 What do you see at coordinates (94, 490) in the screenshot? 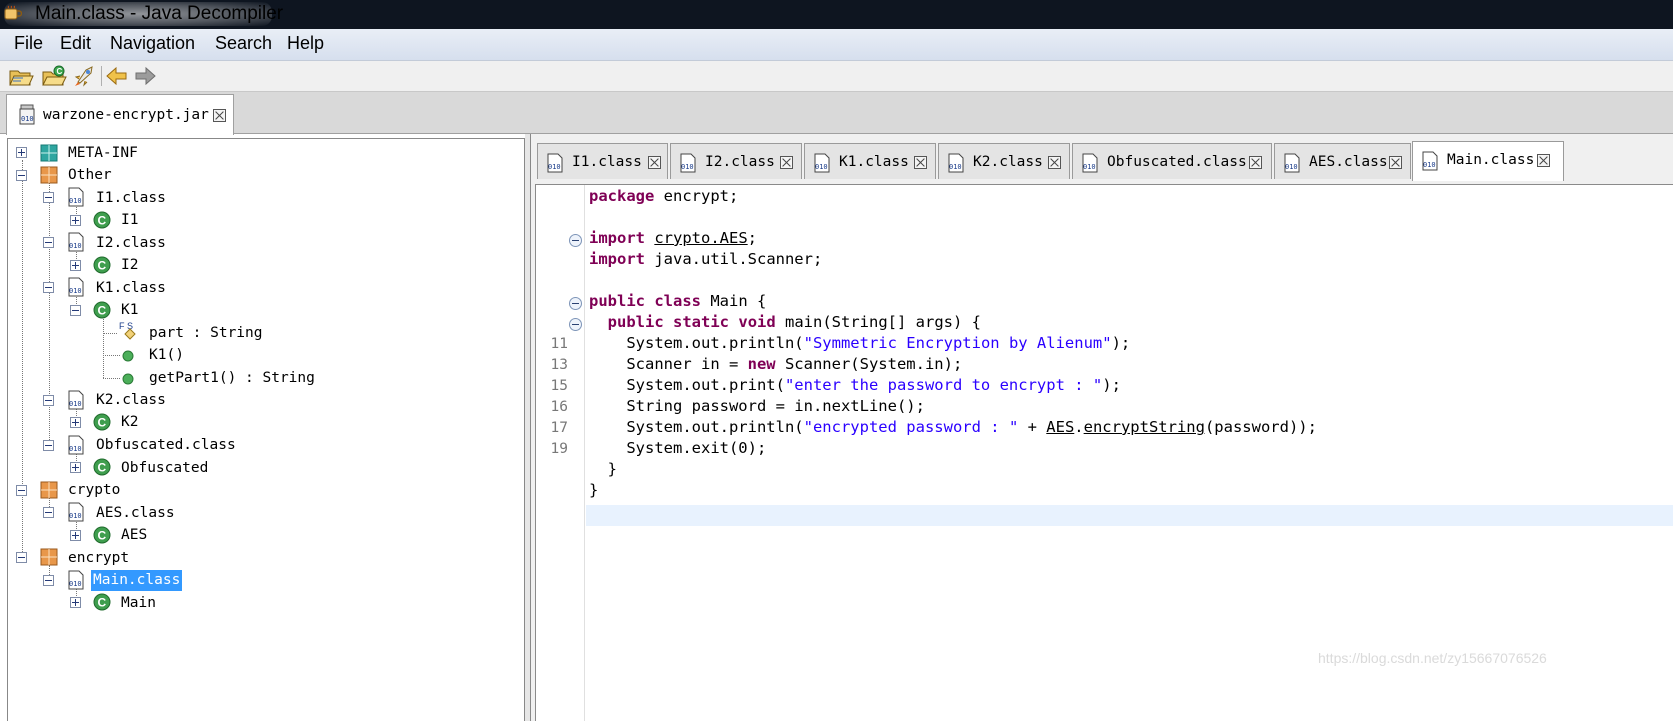
I see `tree-item-crypto: crypto` at bounding box center [94, 490].